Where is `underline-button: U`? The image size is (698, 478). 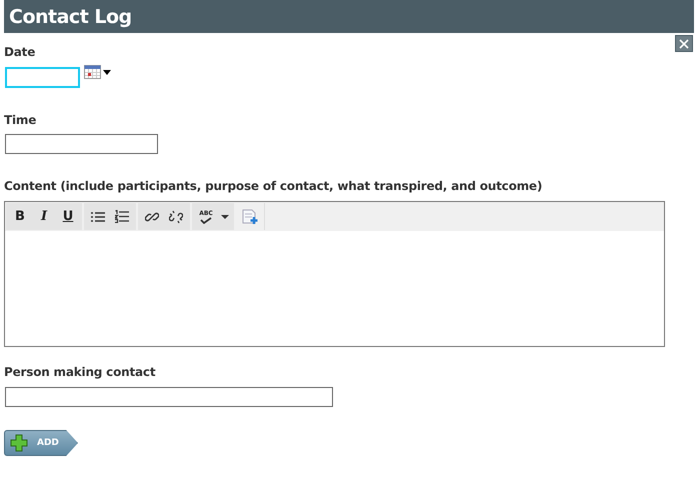 underline-button: U is located at coordinates (68, 216).